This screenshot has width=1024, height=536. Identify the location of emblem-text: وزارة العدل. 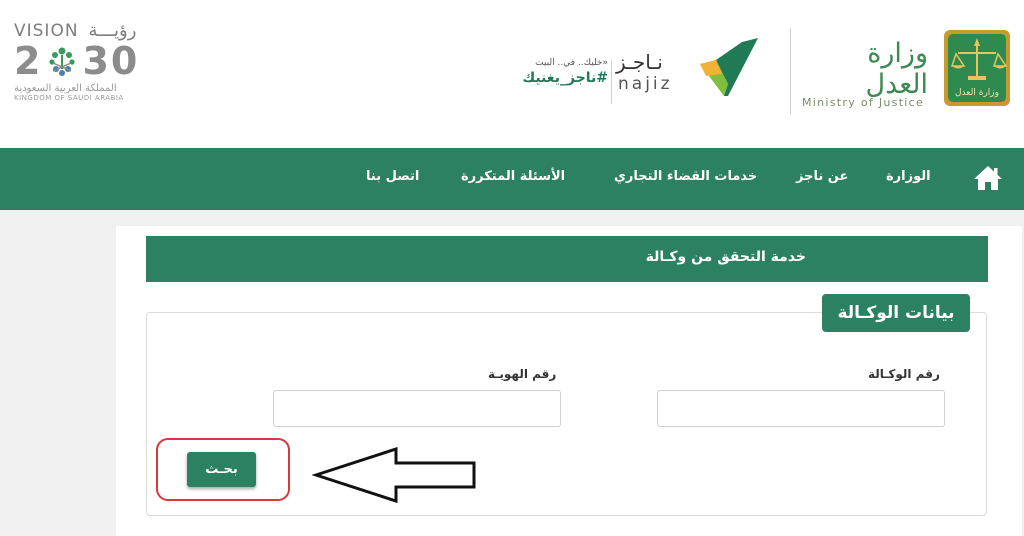
(977, 93).